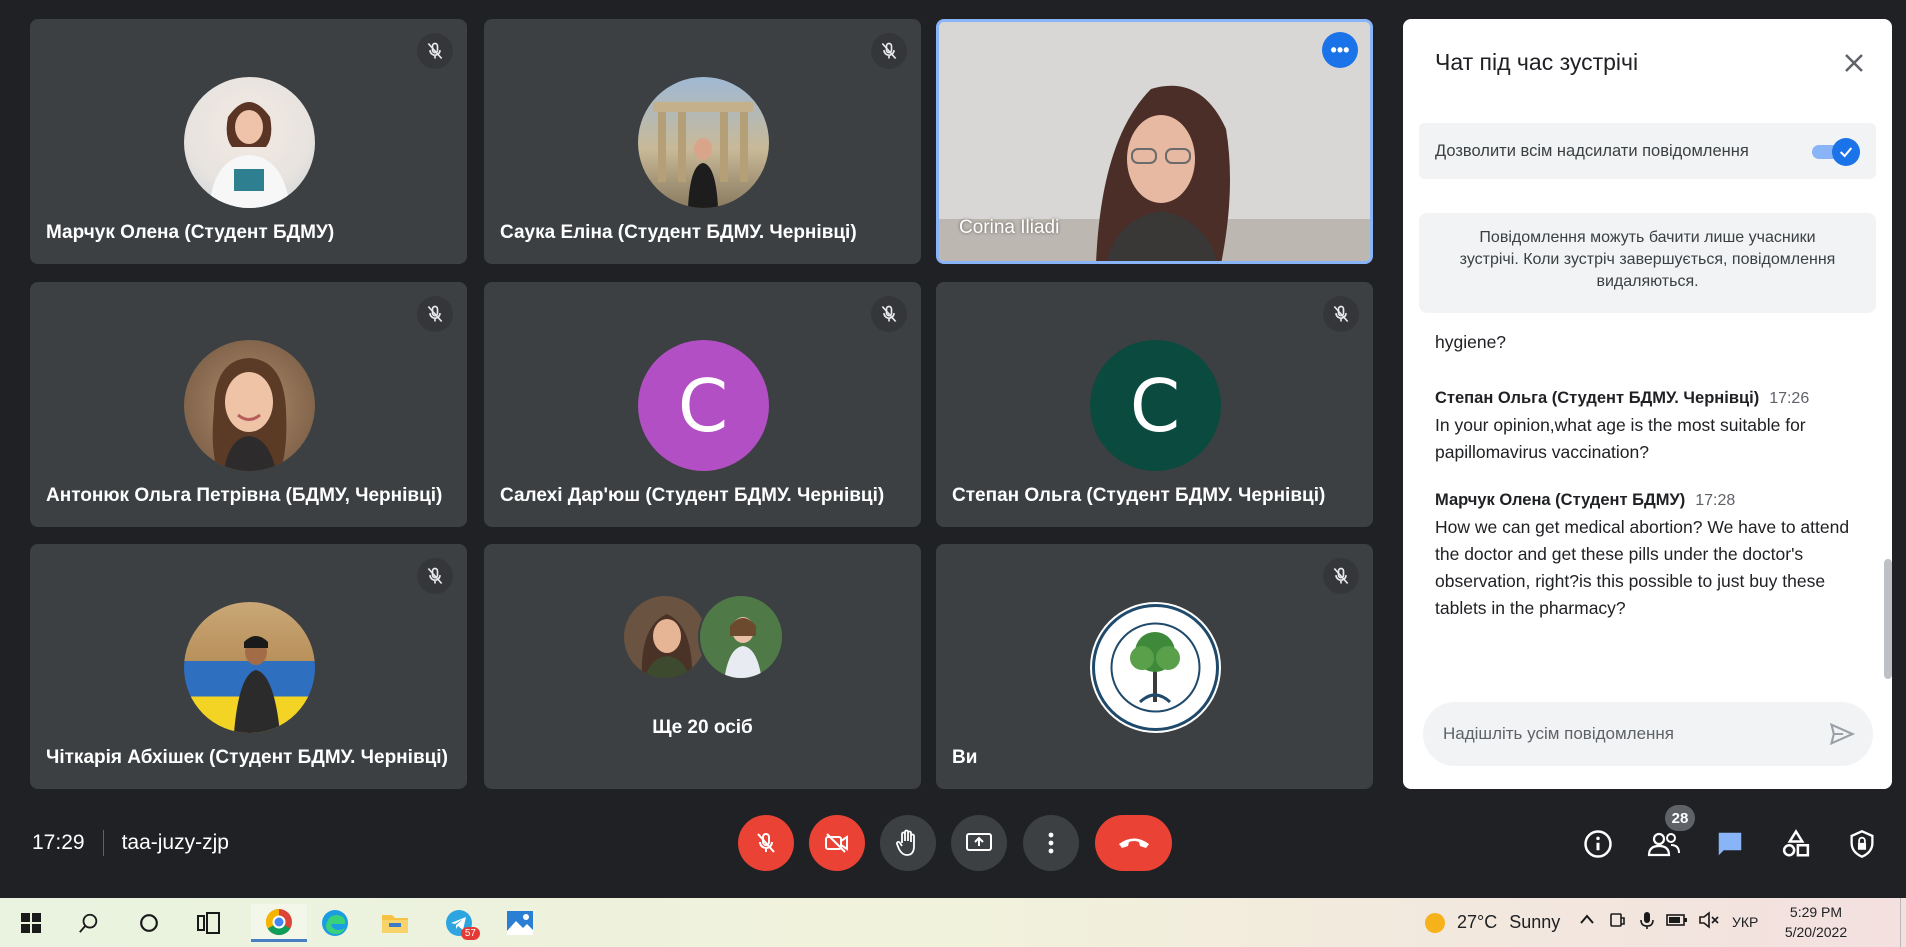  I want to click on volume-muted-icon, so click(1709, 920).